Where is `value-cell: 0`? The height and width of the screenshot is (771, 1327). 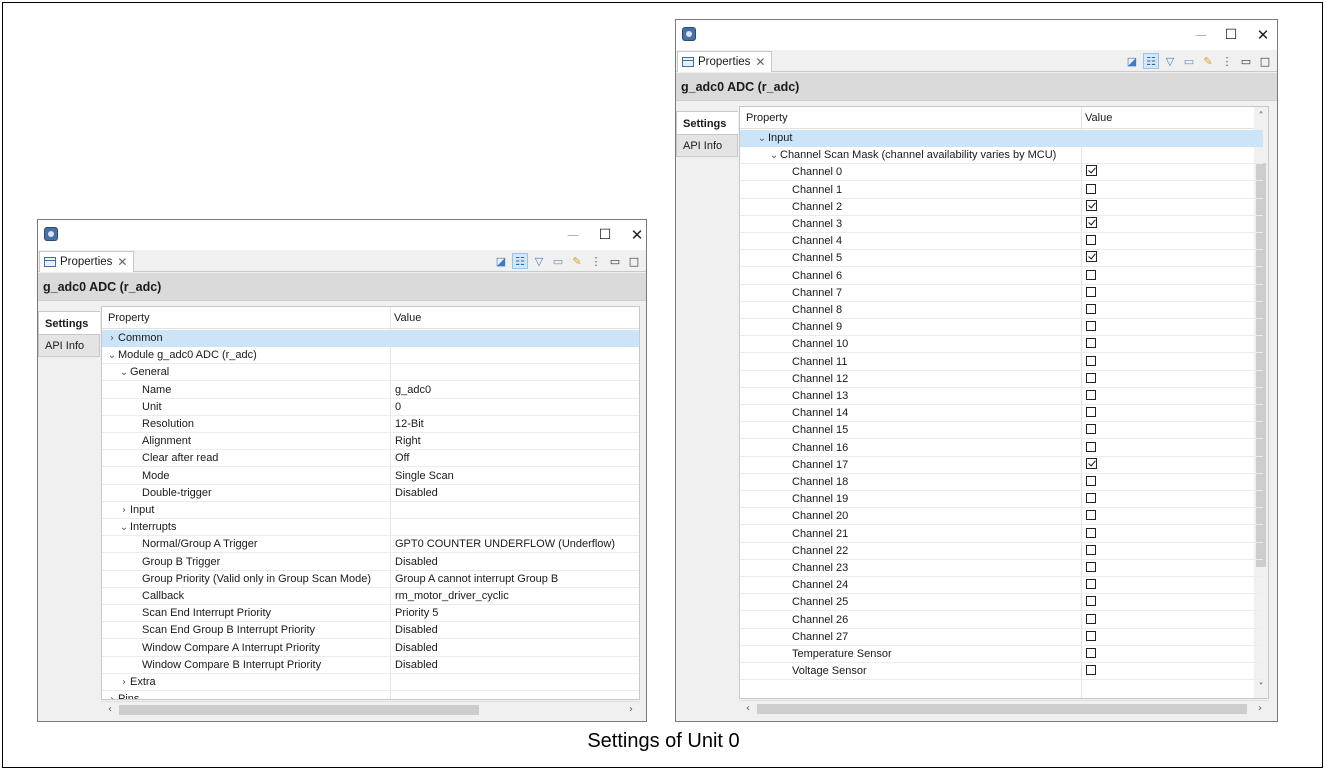 value-cell: 0 is located at coordinates (515, 407).